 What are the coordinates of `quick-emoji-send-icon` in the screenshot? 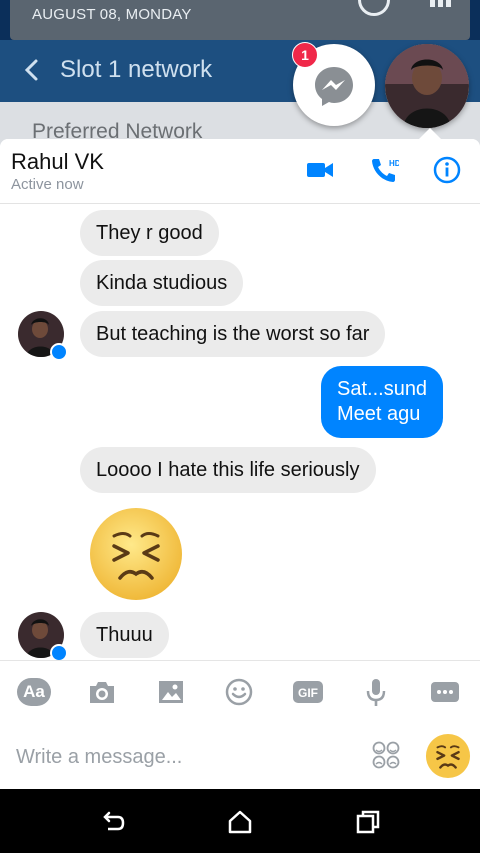 It's located at (448, 756).